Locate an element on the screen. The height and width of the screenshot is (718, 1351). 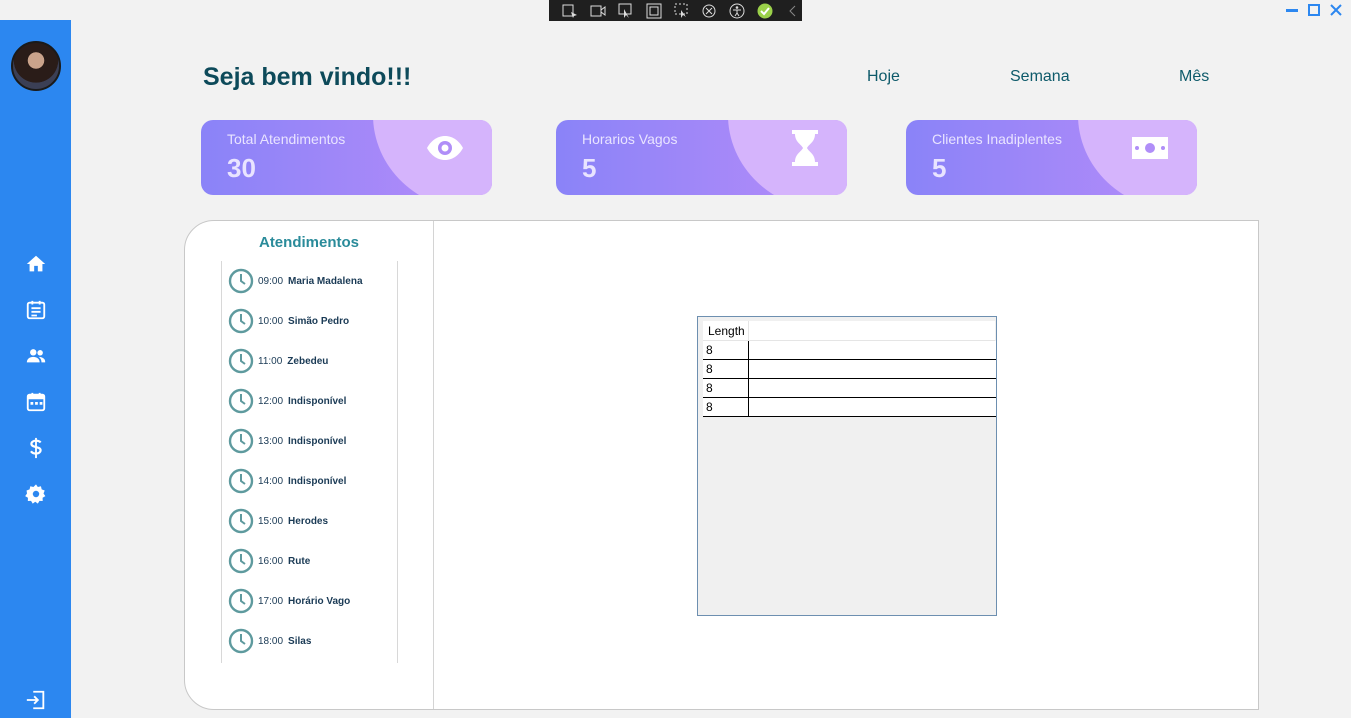
close-icon is located at coordinates (1336, 10).